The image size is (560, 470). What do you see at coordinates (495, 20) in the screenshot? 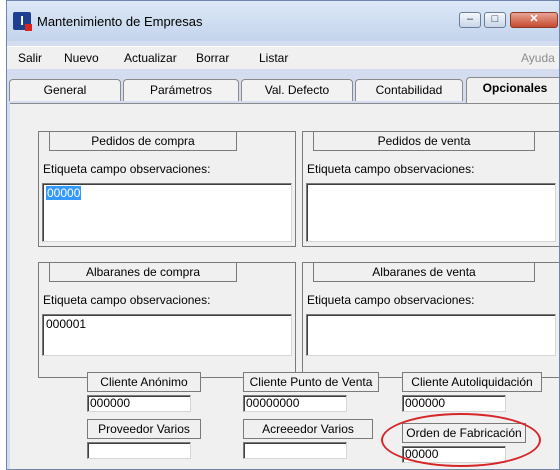
I see `maximize-button: □` at bounding box center [495, 20].